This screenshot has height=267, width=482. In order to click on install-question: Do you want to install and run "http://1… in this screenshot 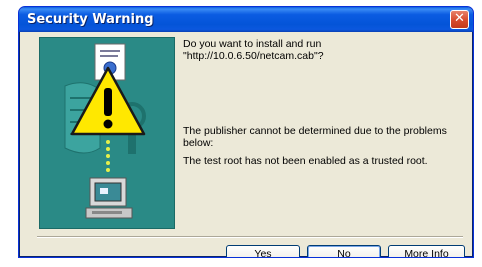, I will do `click(328, 50)`.